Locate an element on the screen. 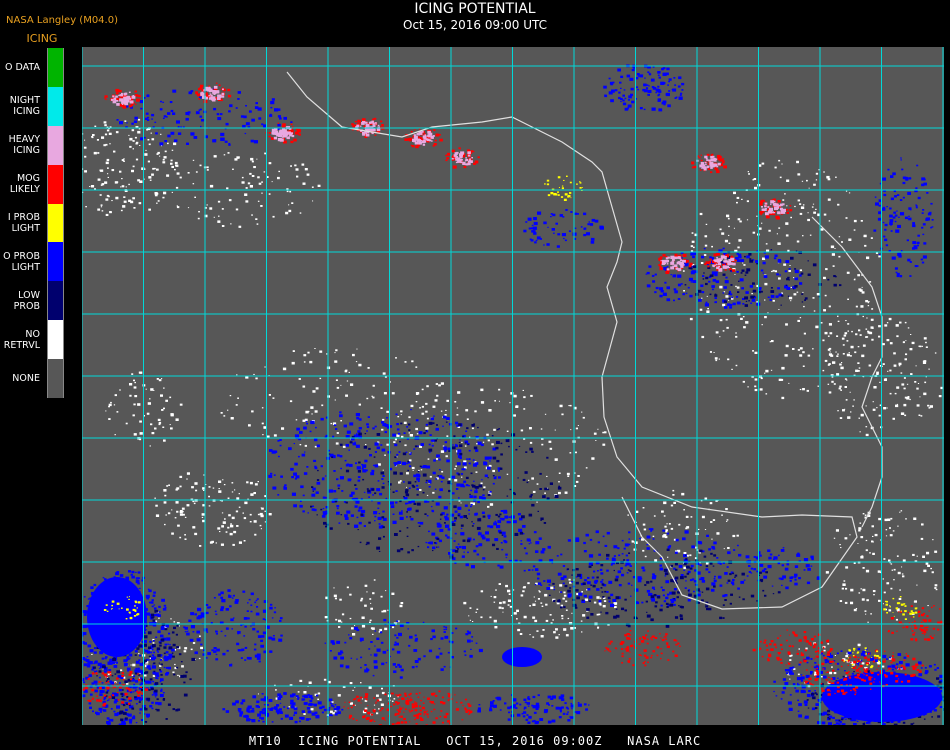 Image resolution: width=950 pixels, height=750 pixels. page-subtitle: Oct 15, 2016 09:00 UTC is located at coordinates (475, 25).